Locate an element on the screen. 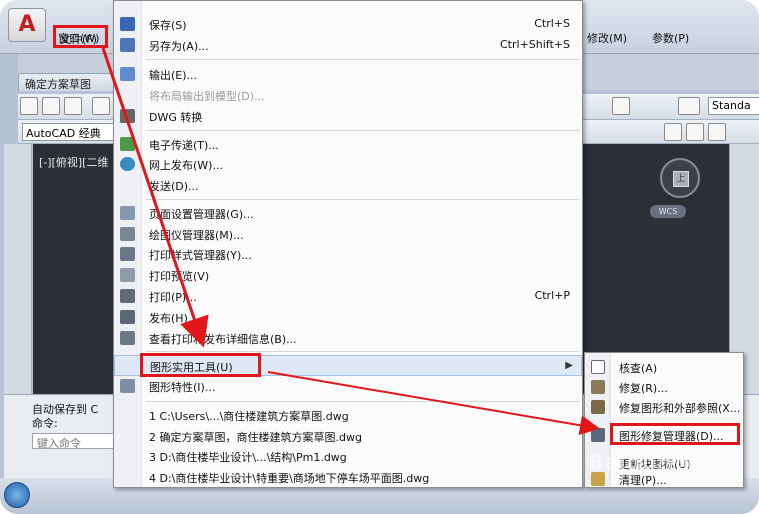  menu-item-shortcut: Ctrl+S is located at coordinates (552, 23).